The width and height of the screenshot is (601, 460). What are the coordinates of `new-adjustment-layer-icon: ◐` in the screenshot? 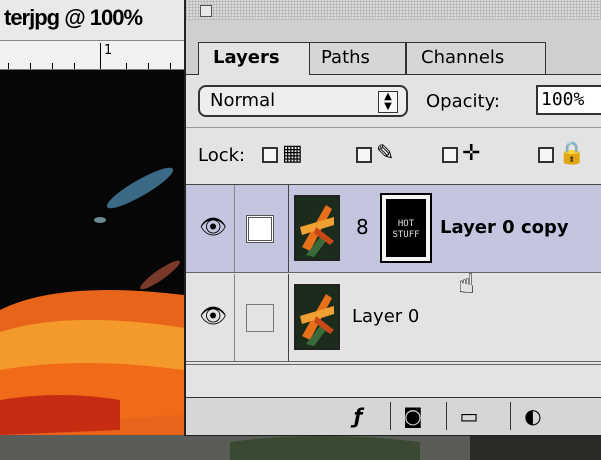 It's located at (532, 416).